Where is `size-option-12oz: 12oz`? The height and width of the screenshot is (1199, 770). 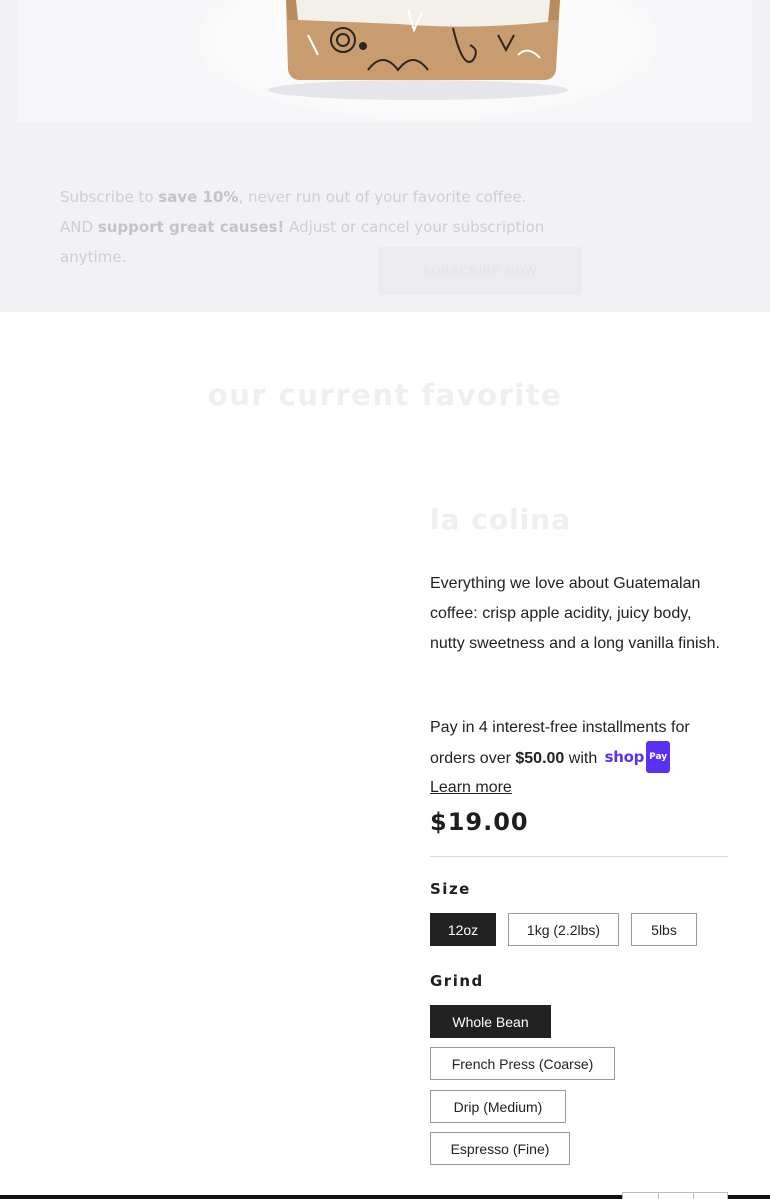 size-option-12oz: 12oz is located at coordinates (463, 929).